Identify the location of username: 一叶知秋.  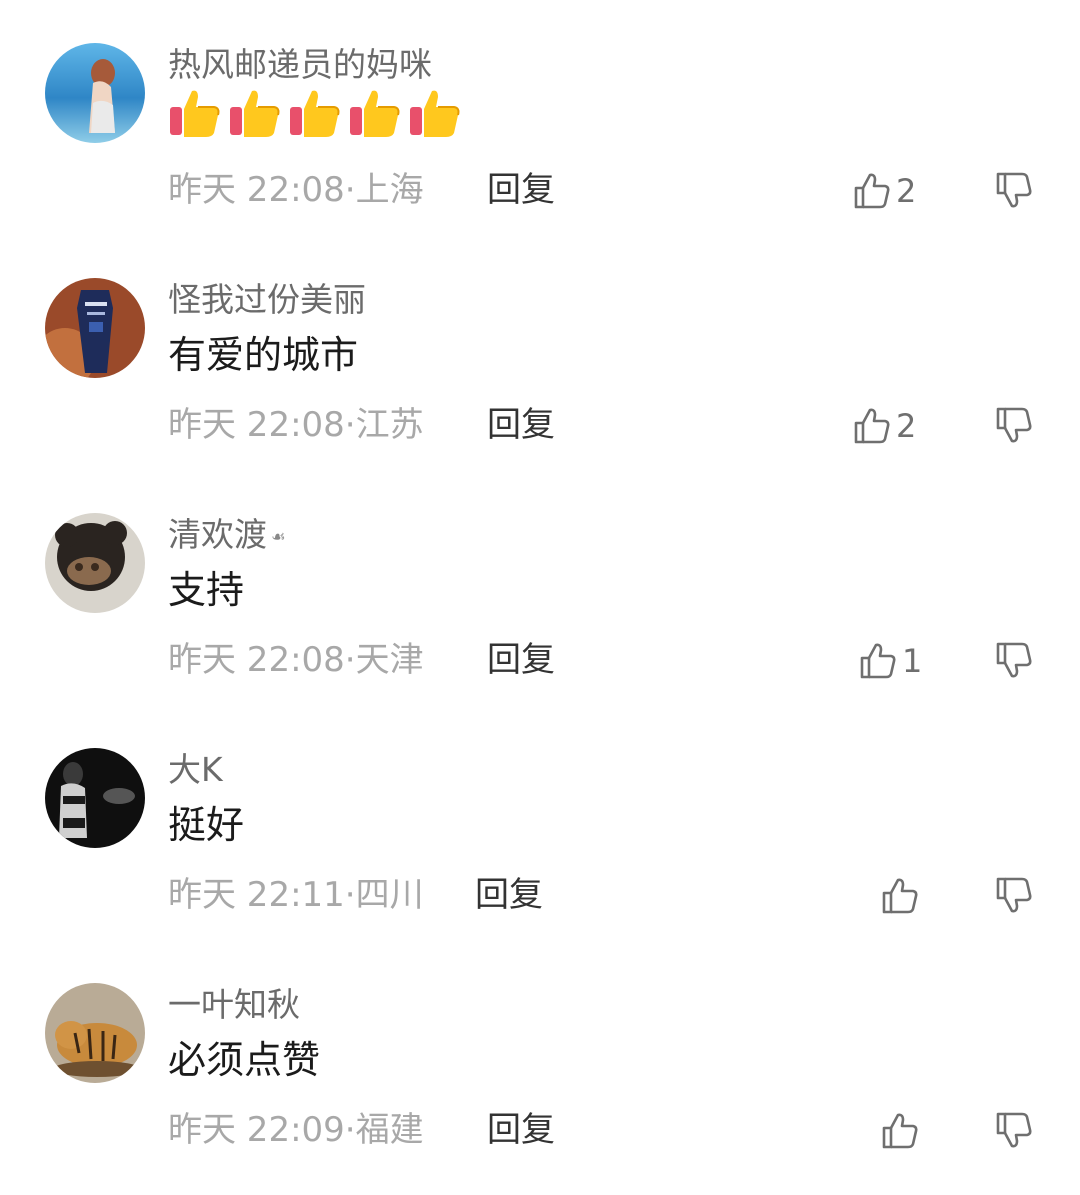
(234, 1005).